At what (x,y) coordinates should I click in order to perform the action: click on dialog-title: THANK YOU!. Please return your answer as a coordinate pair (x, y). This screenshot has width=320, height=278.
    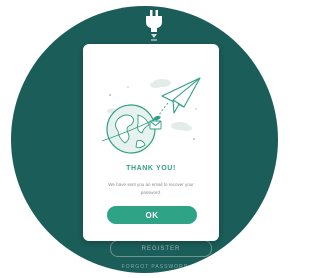
    Looking at the image, I should click on (151, 168).